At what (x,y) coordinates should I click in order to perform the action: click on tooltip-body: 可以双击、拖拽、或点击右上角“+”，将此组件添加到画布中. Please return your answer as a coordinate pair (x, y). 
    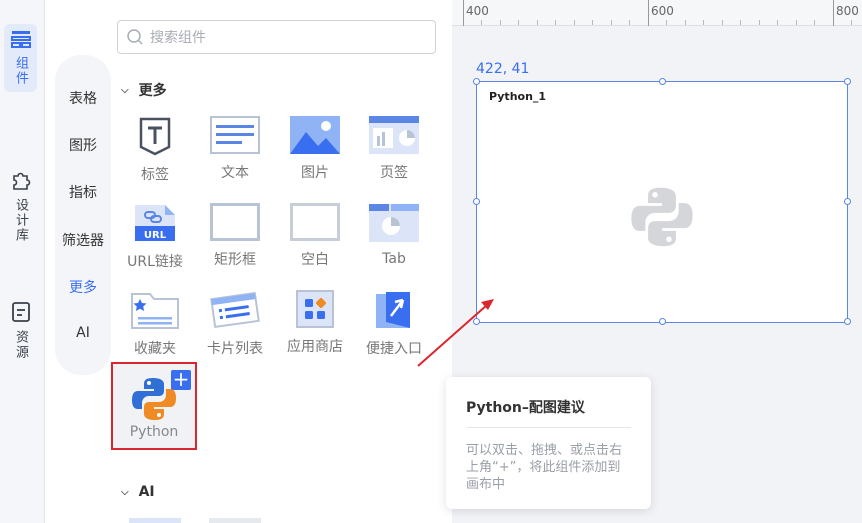
    Looking at the image, I should click on (544, 467).